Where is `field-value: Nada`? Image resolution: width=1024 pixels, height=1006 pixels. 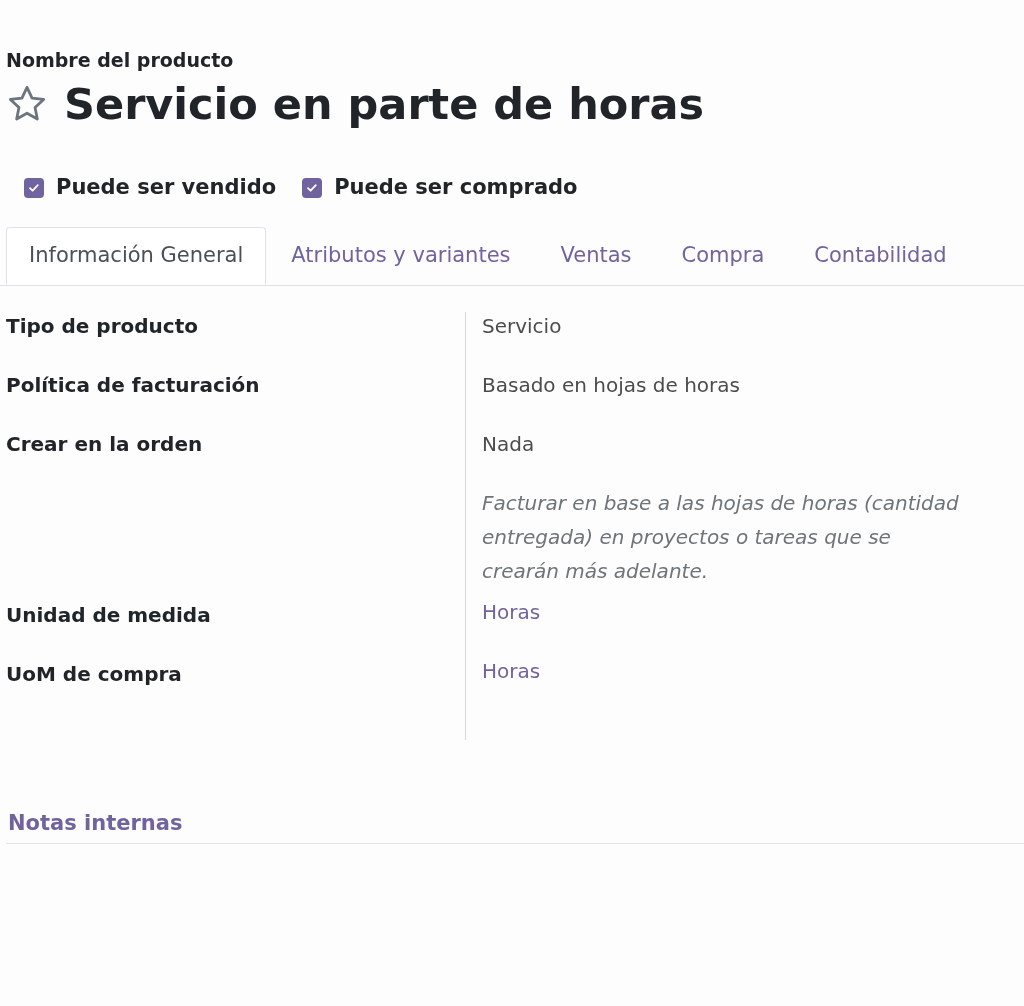 field-value: Nada is located at coordinates (508, 443).